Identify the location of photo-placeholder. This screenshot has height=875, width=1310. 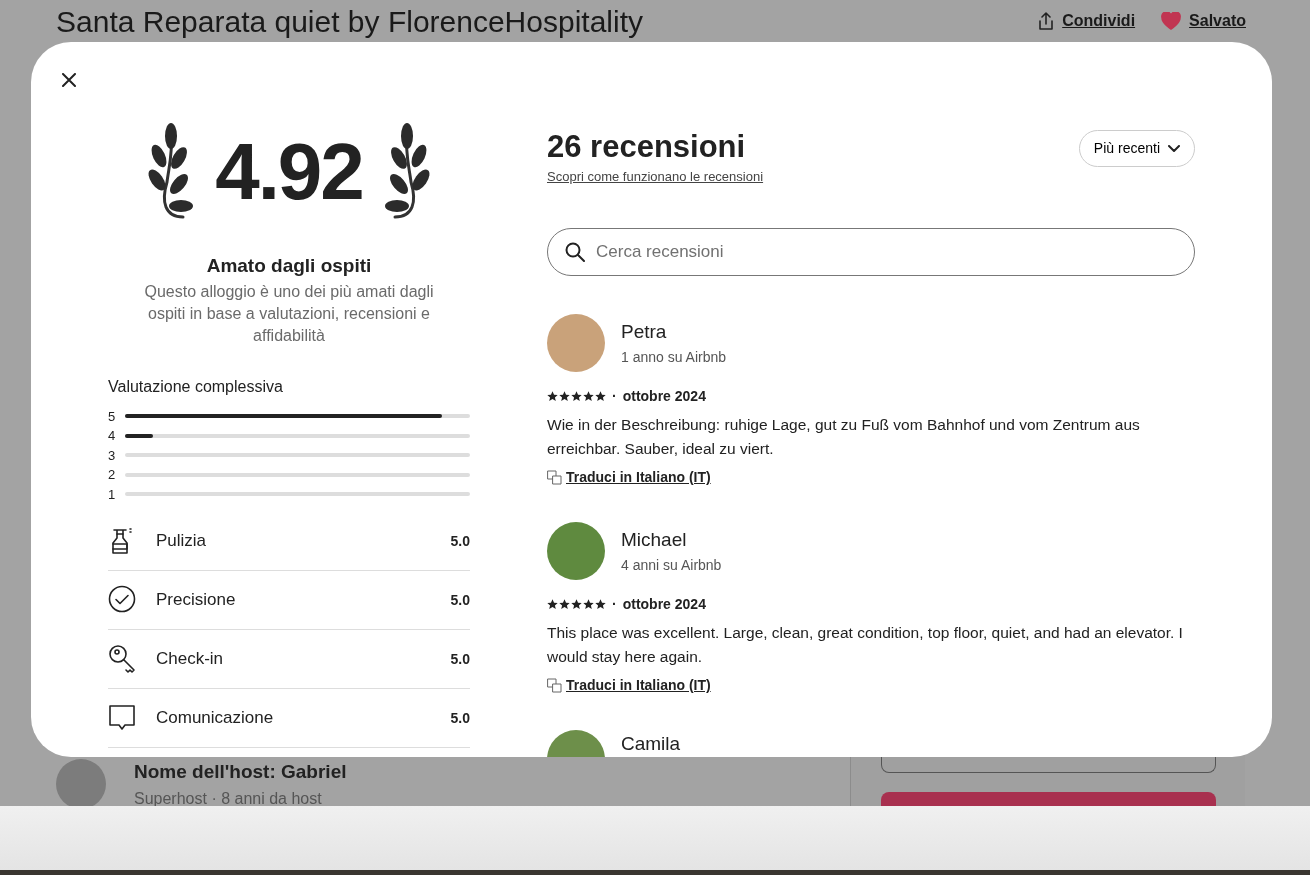
(576, 551).